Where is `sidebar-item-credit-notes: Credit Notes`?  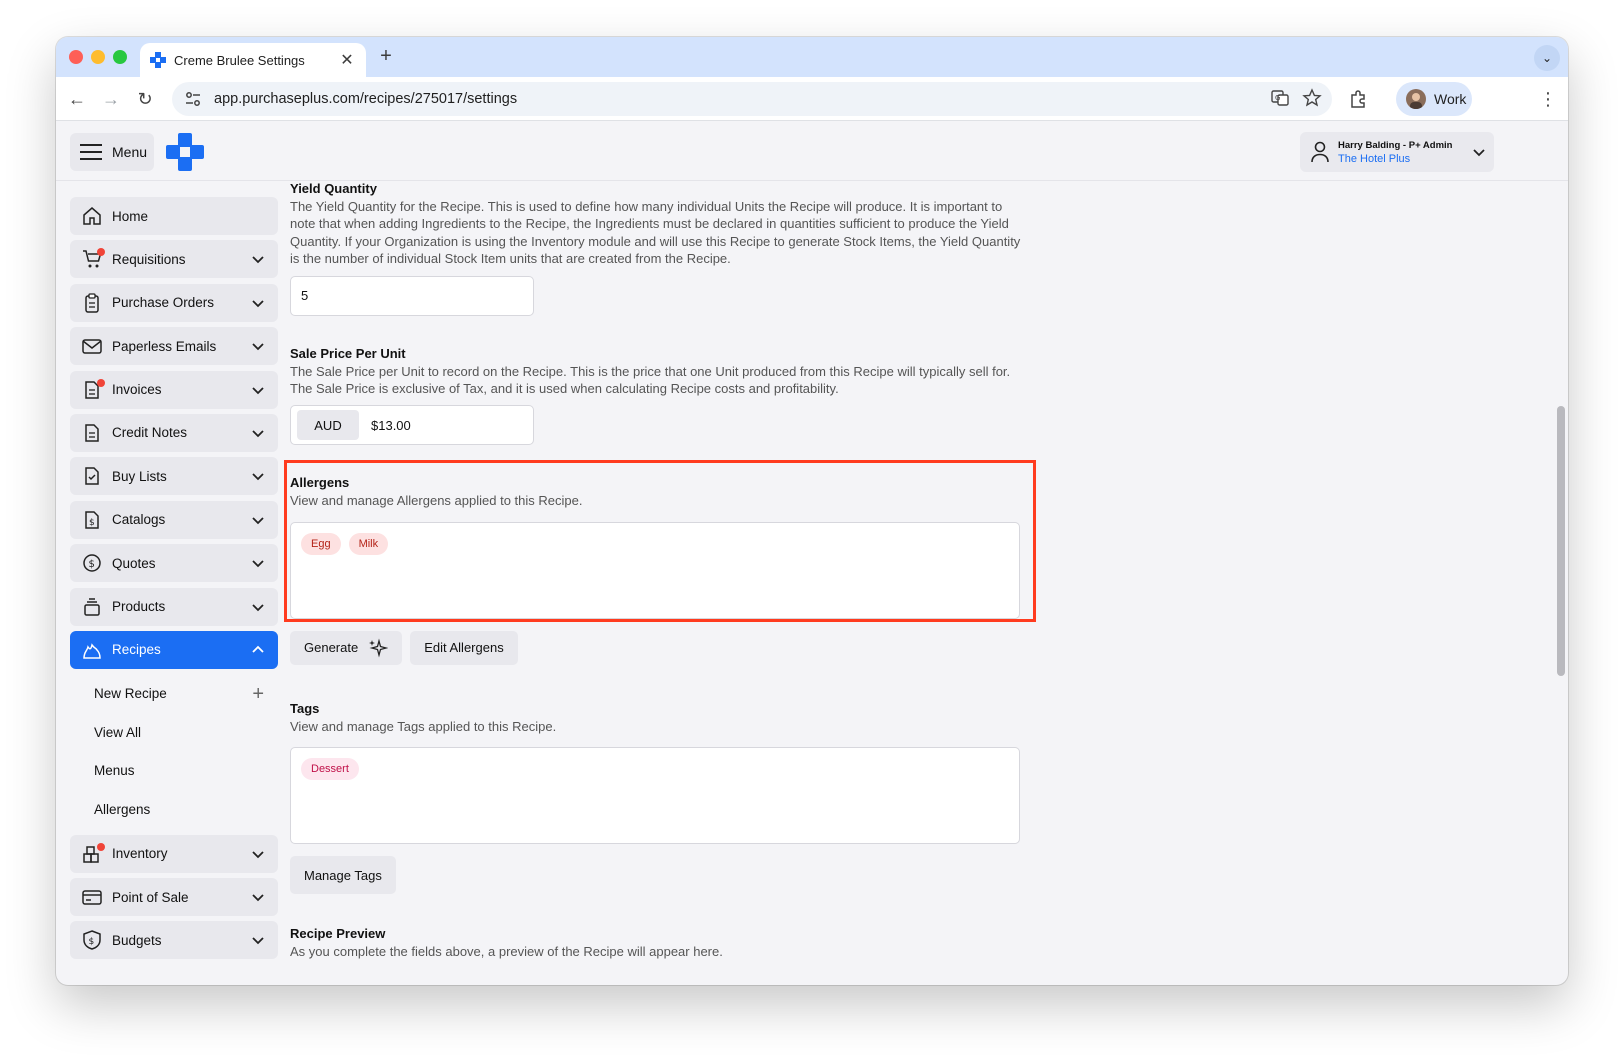 sidebar-item-credit-notes: Credit Notes is located at coordinates (174, 432).